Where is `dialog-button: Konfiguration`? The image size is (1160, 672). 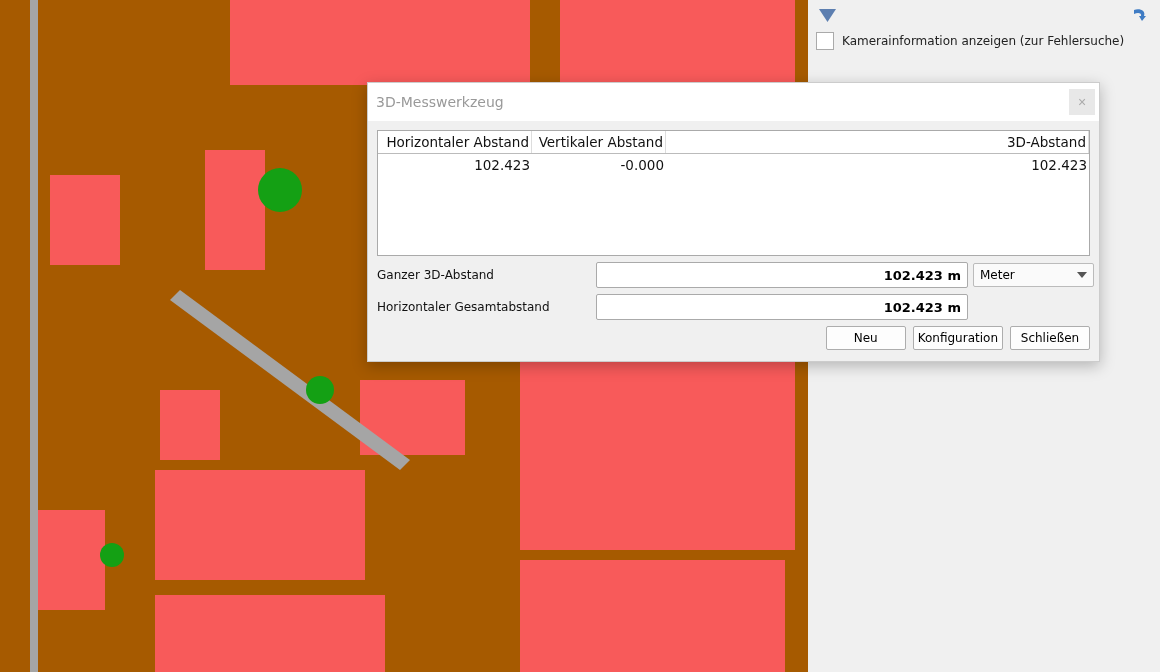 dialog-button: Konfiguration is located at coordinates (957, 338).